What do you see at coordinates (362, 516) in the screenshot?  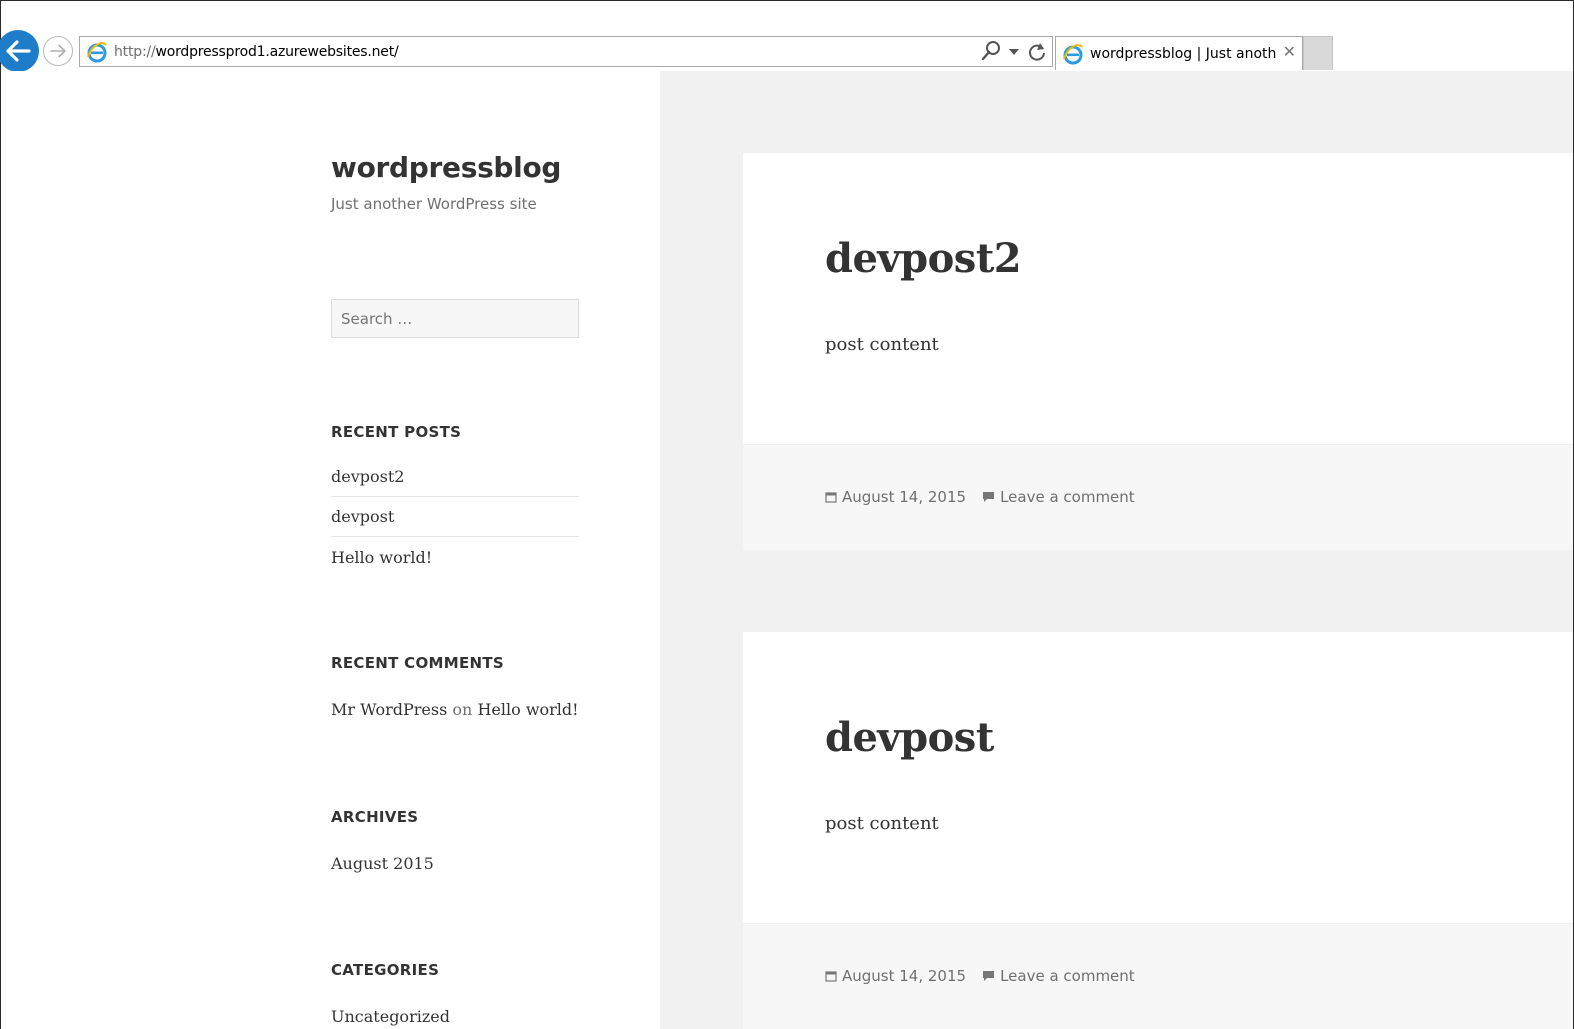 I see `recent-post-link: devpost` at bounding box center [362, 516].